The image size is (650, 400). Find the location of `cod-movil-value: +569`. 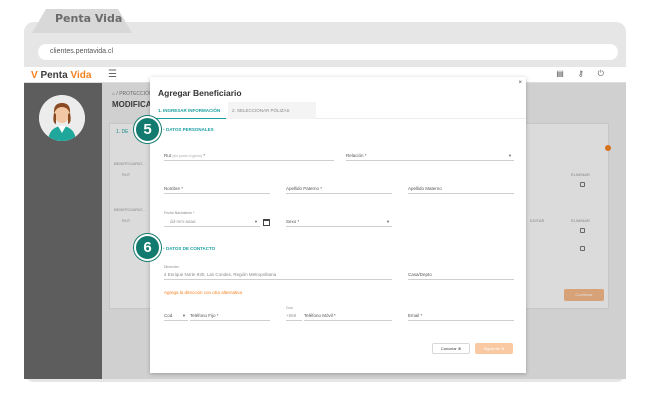

cod-movil-value: +569 is located at coordinates (294, 316).